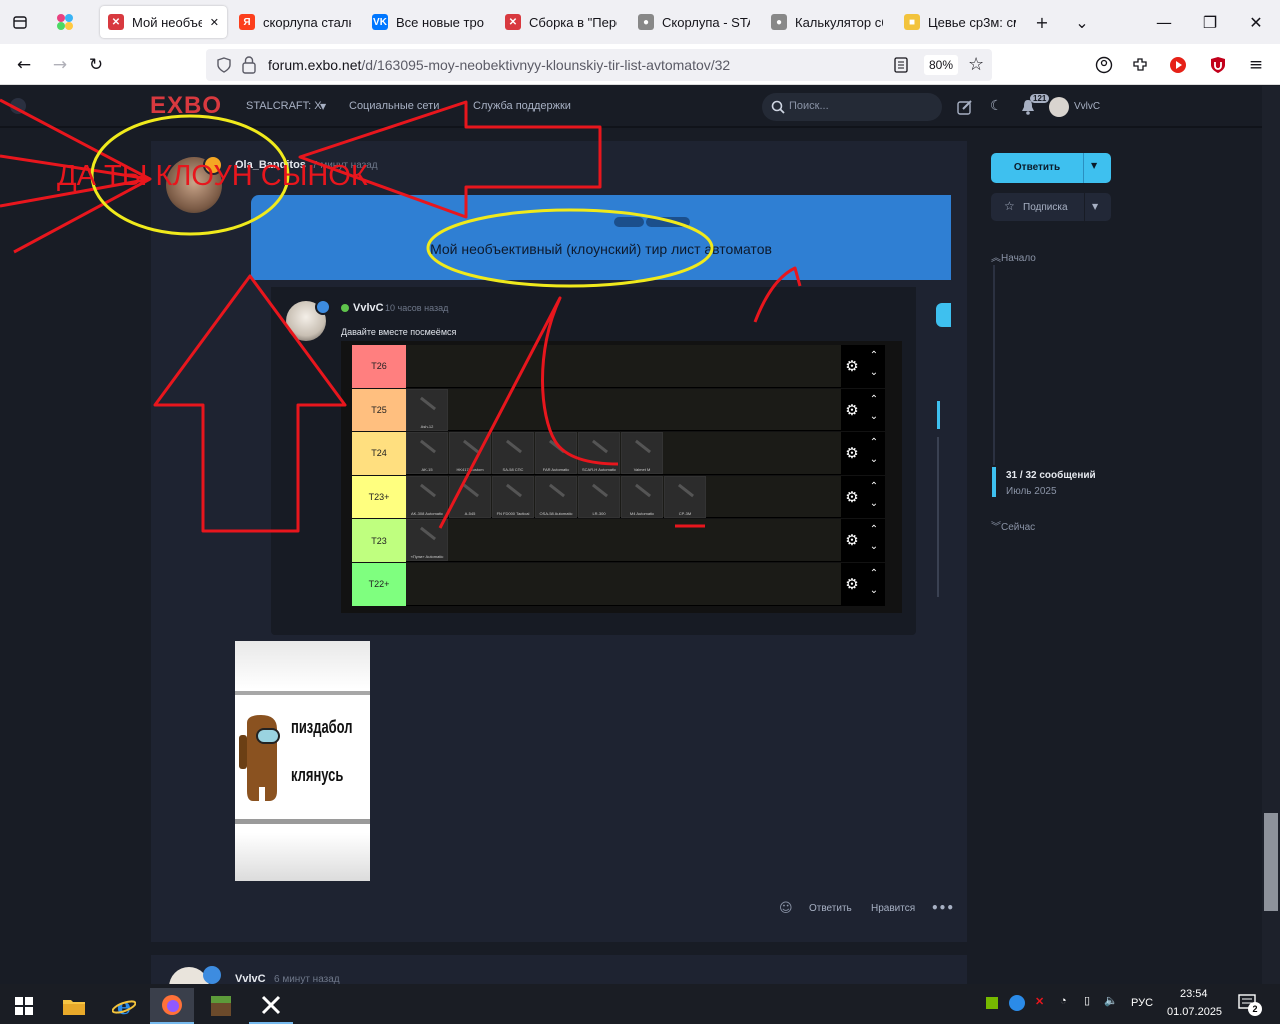 This screenshot has height=1024, width=1280. What do you see at coordinates (941, 65) in the screenshot?
I see `zoom-level: 80%` at bounding box center [941, 65].